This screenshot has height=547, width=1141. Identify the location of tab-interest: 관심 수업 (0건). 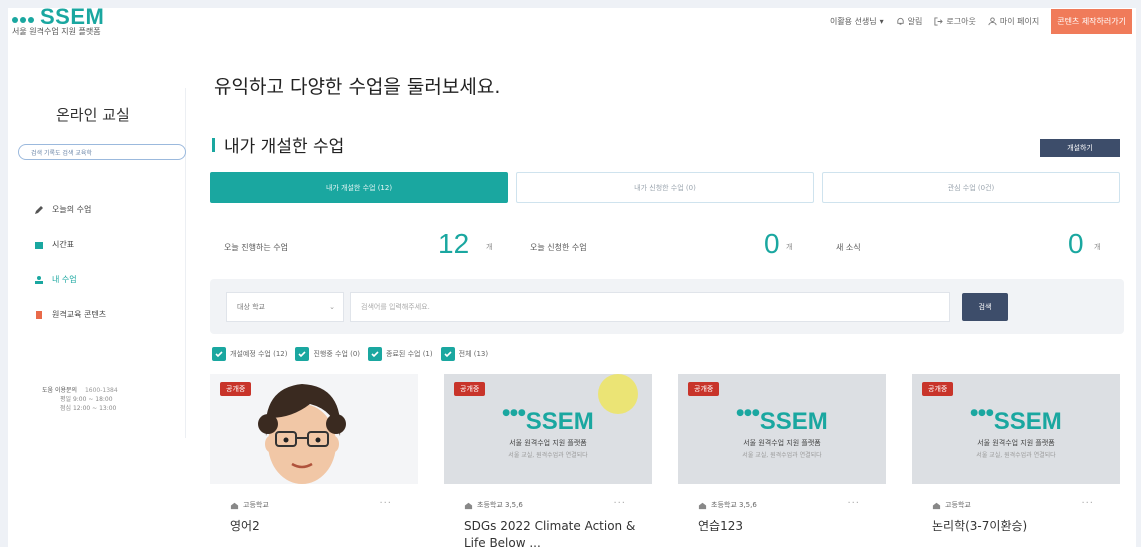
(971, 187).